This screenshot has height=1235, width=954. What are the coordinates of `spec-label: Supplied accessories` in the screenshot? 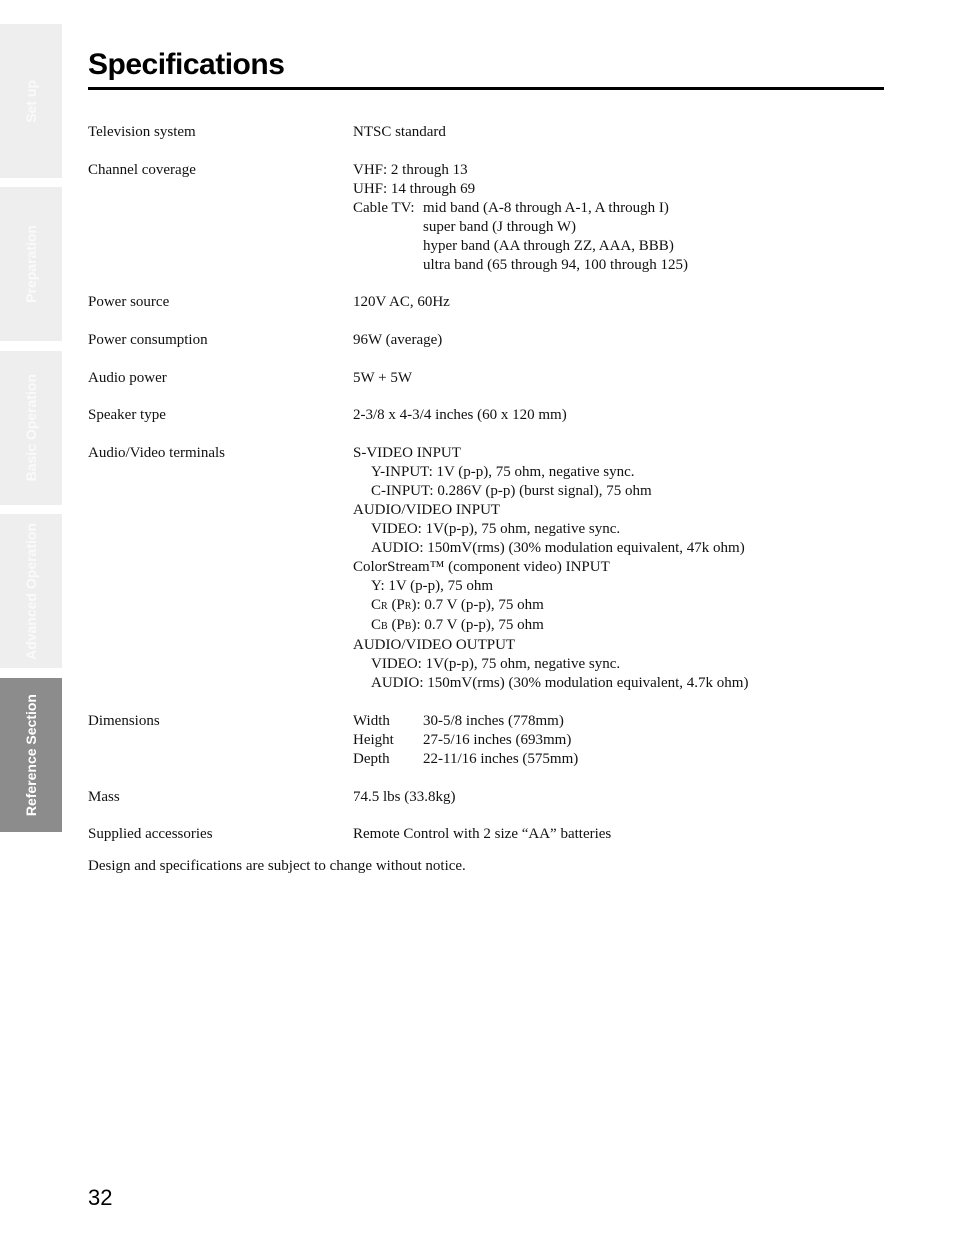 It's located at (150, 834).